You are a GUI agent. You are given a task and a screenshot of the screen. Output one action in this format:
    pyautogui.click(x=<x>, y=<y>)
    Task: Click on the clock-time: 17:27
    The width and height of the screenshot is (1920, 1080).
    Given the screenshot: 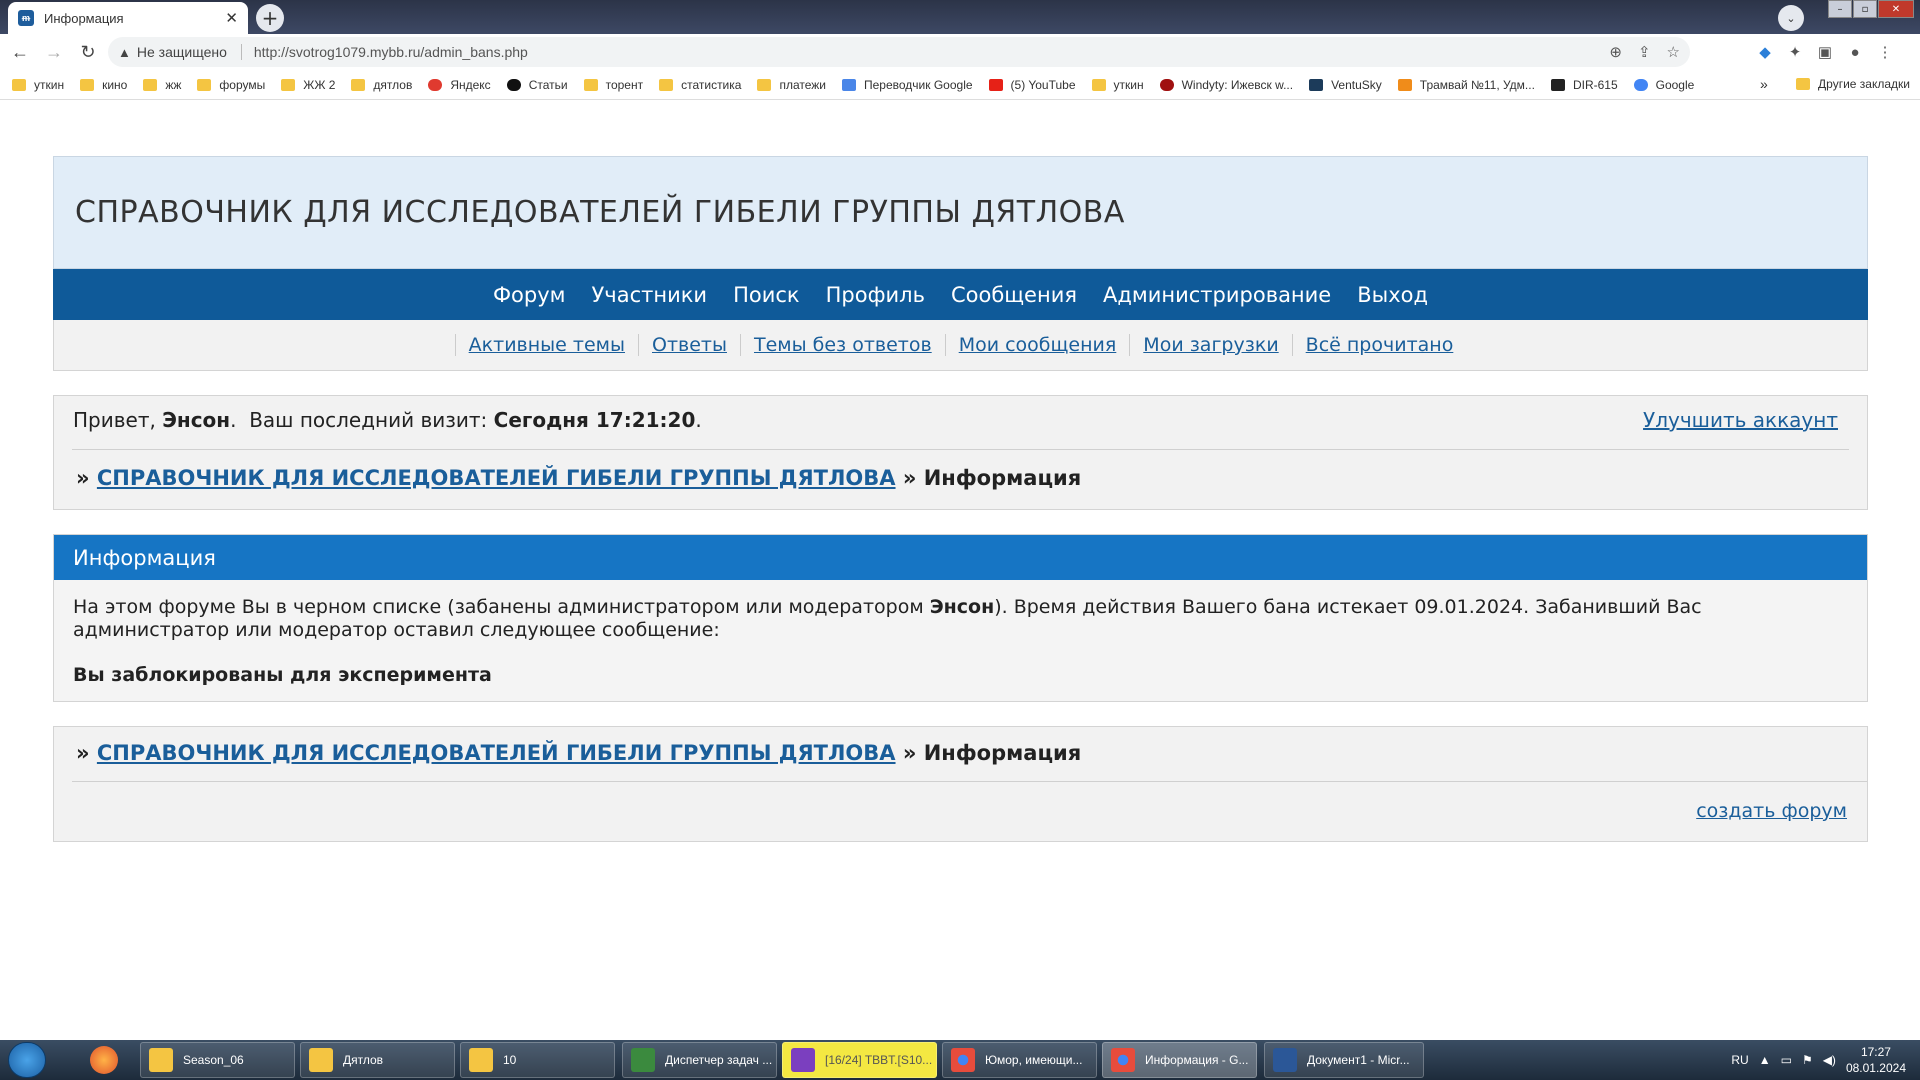 What is the action you would take?
    pyautogui.click(x=1875, y=1052)
    